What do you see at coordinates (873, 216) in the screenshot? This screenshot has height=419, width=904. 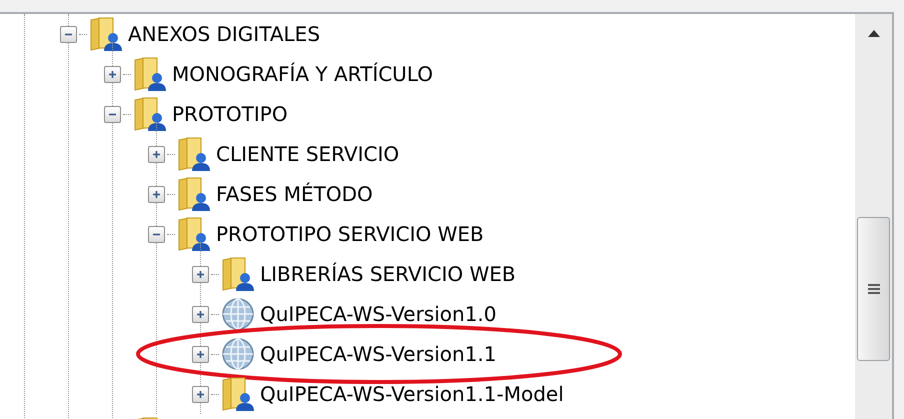 I see `scrollbar` at bounding box center [873, 216].